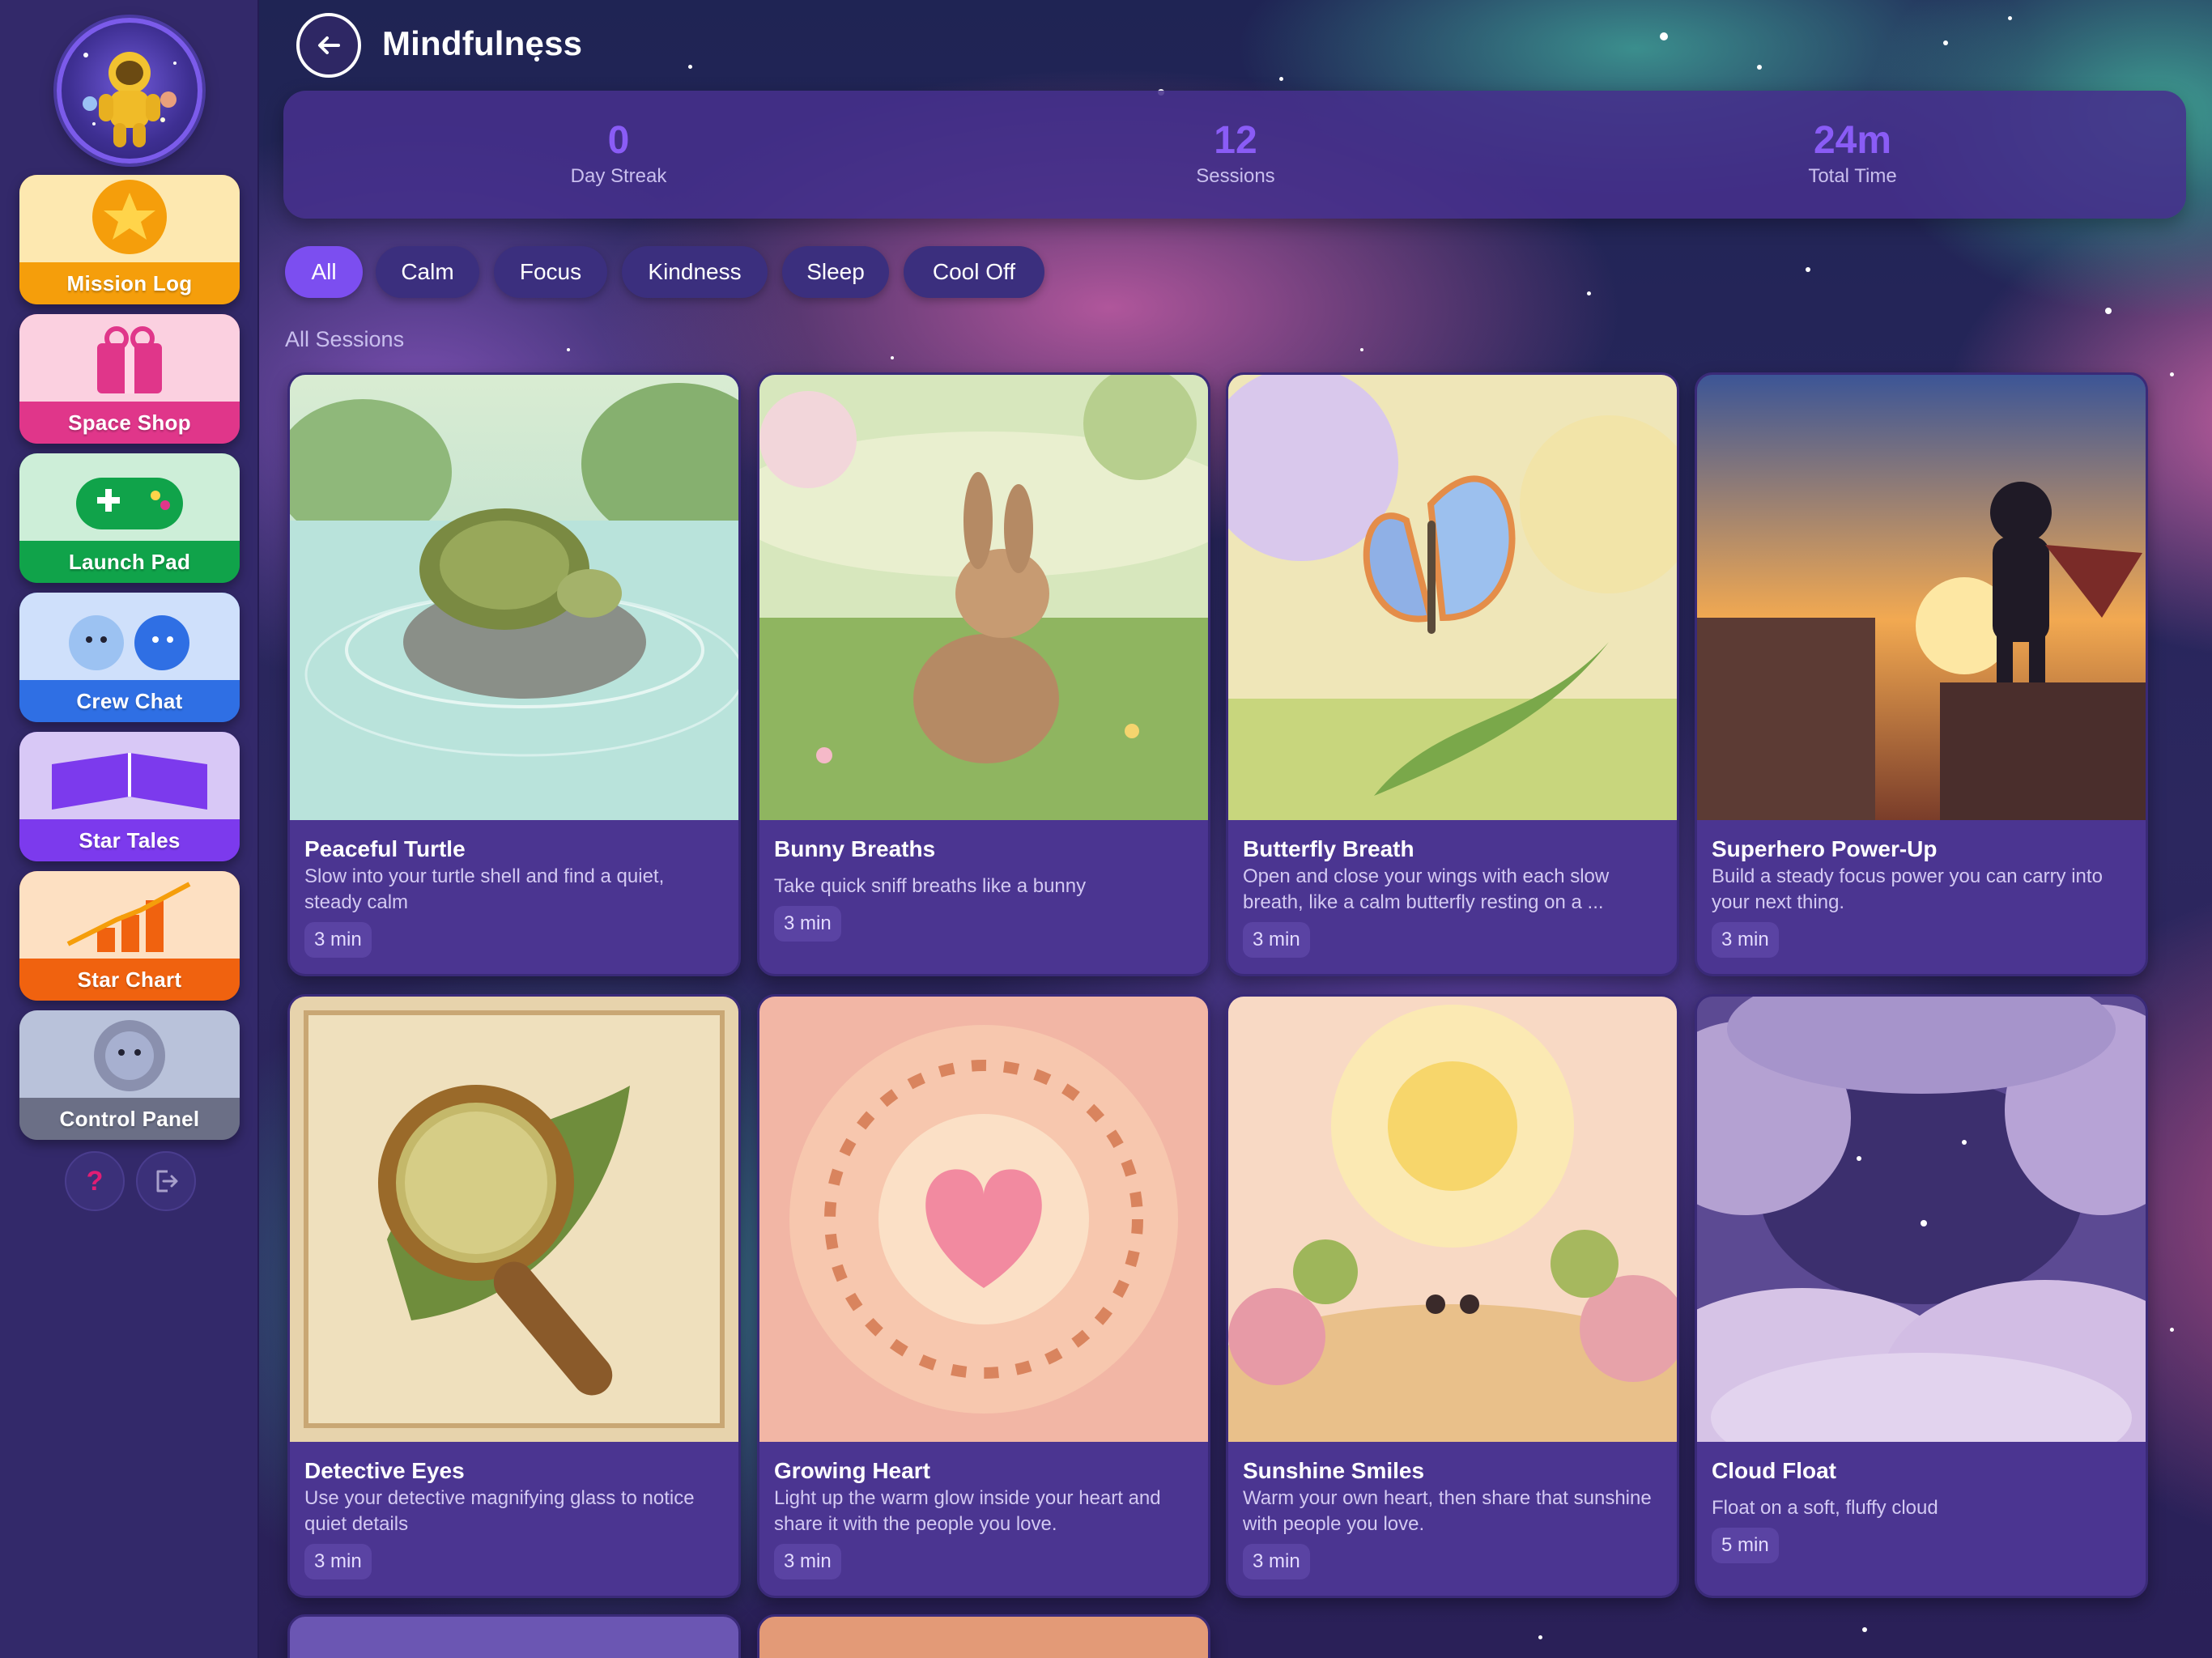  Describe the element at coordinates (1453, 1219) in the screenshot. I see `sunshine-illustration` at that location.